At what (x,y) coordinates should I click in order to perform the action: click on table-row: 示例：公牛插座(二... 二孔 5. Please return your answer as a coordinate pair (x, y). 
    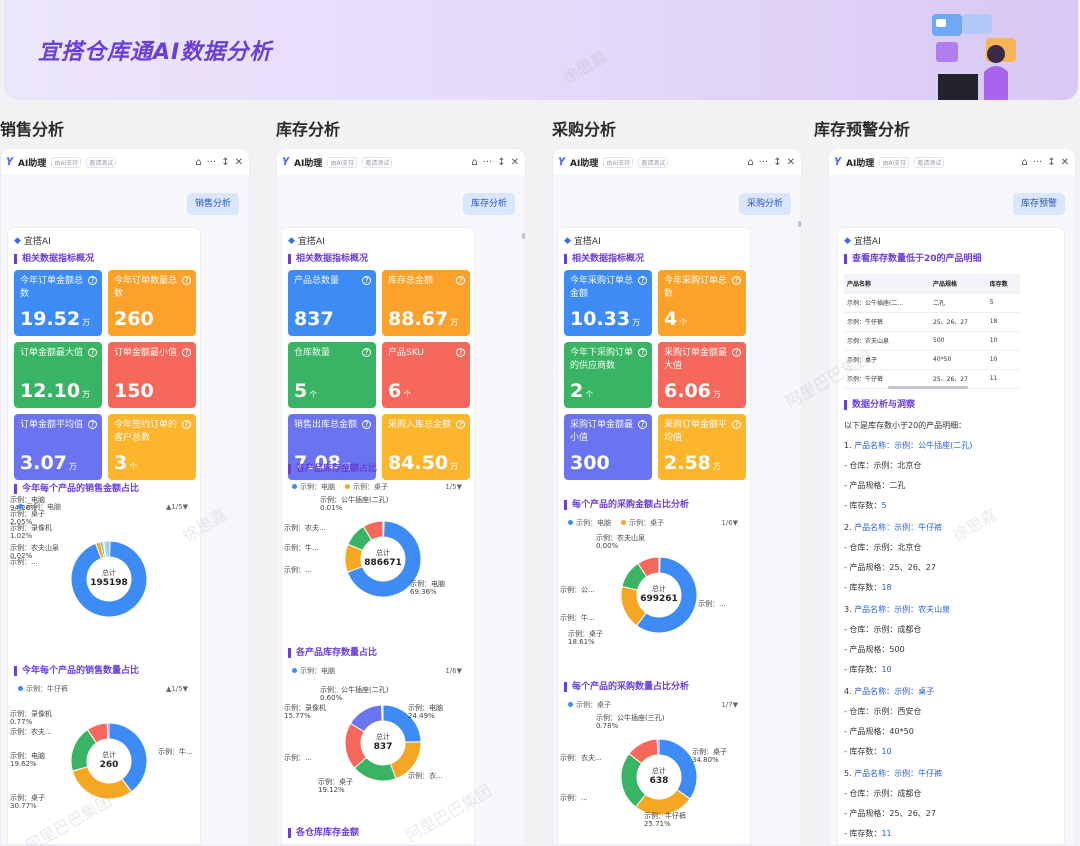
    Looking at the image, I should click on (932, 303).